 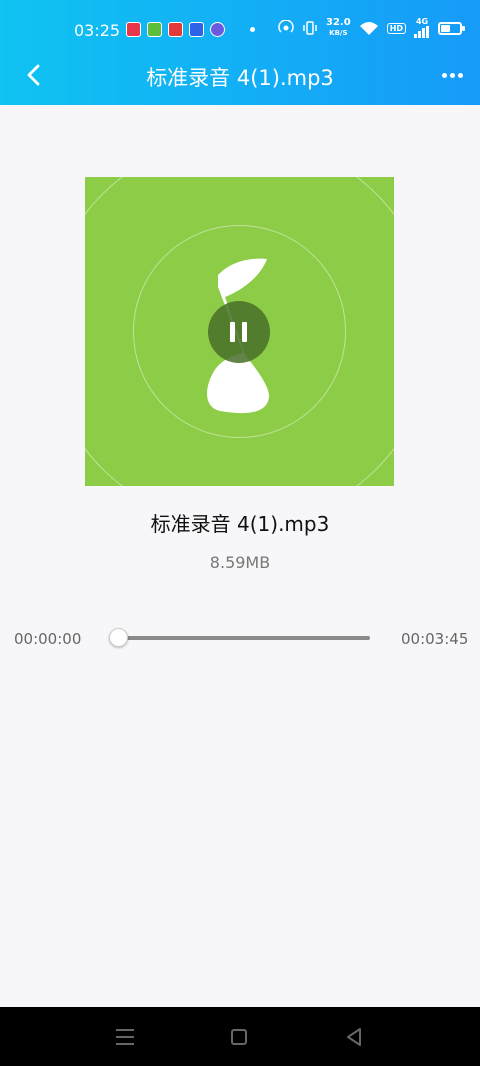 I want to click on back-triangle-icon, so click(x=354, y=1037).